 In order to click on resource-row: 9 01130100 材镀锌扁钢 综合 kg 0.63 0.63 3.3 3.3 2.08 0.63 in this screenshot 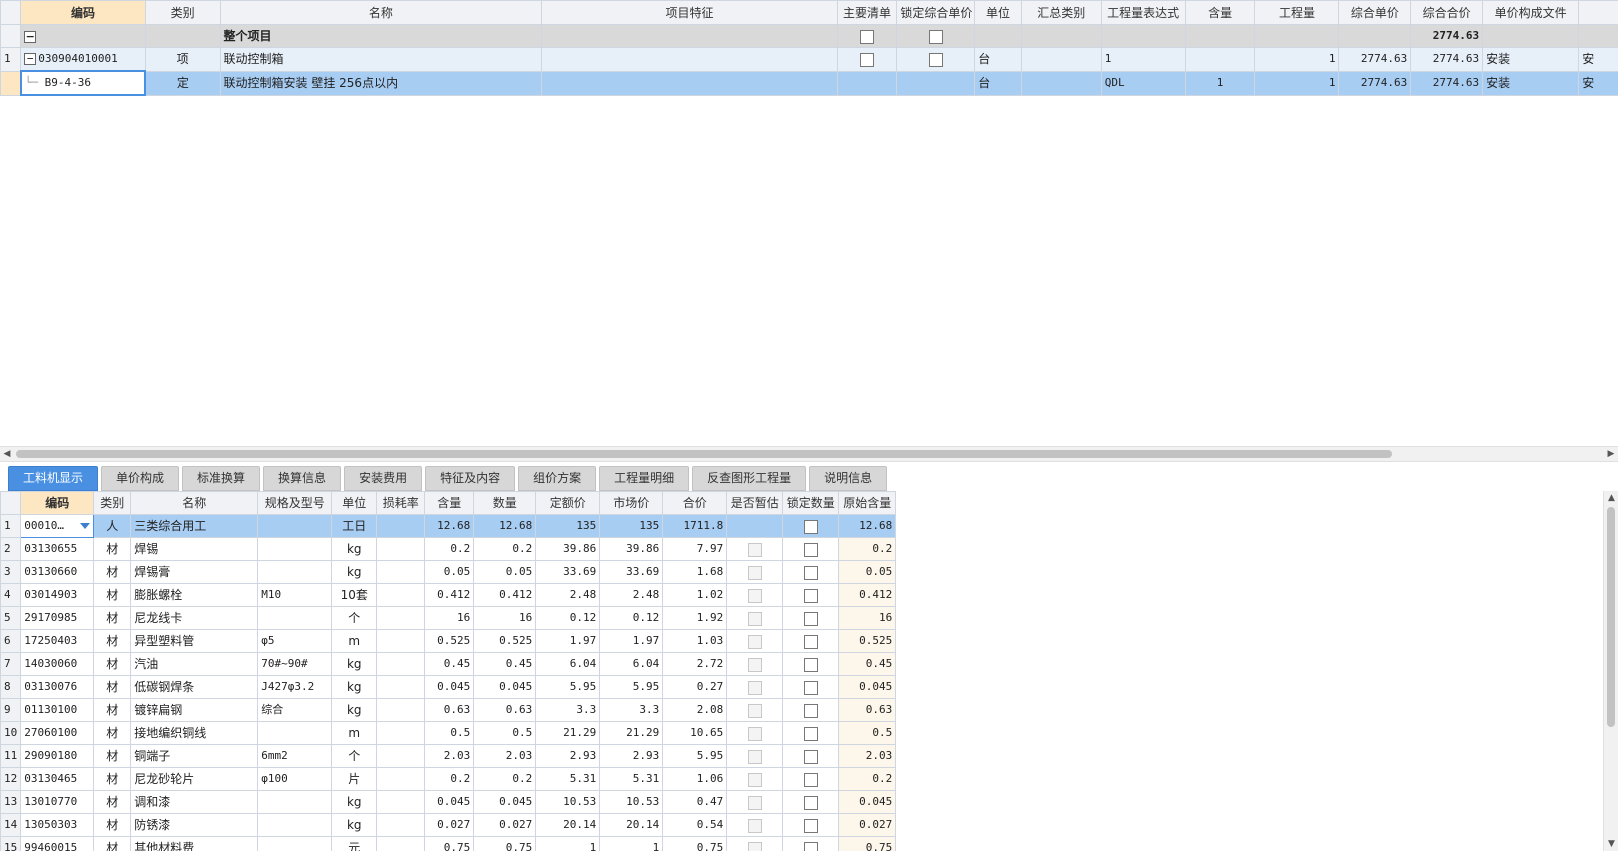, I will do `click(448, 710)`.